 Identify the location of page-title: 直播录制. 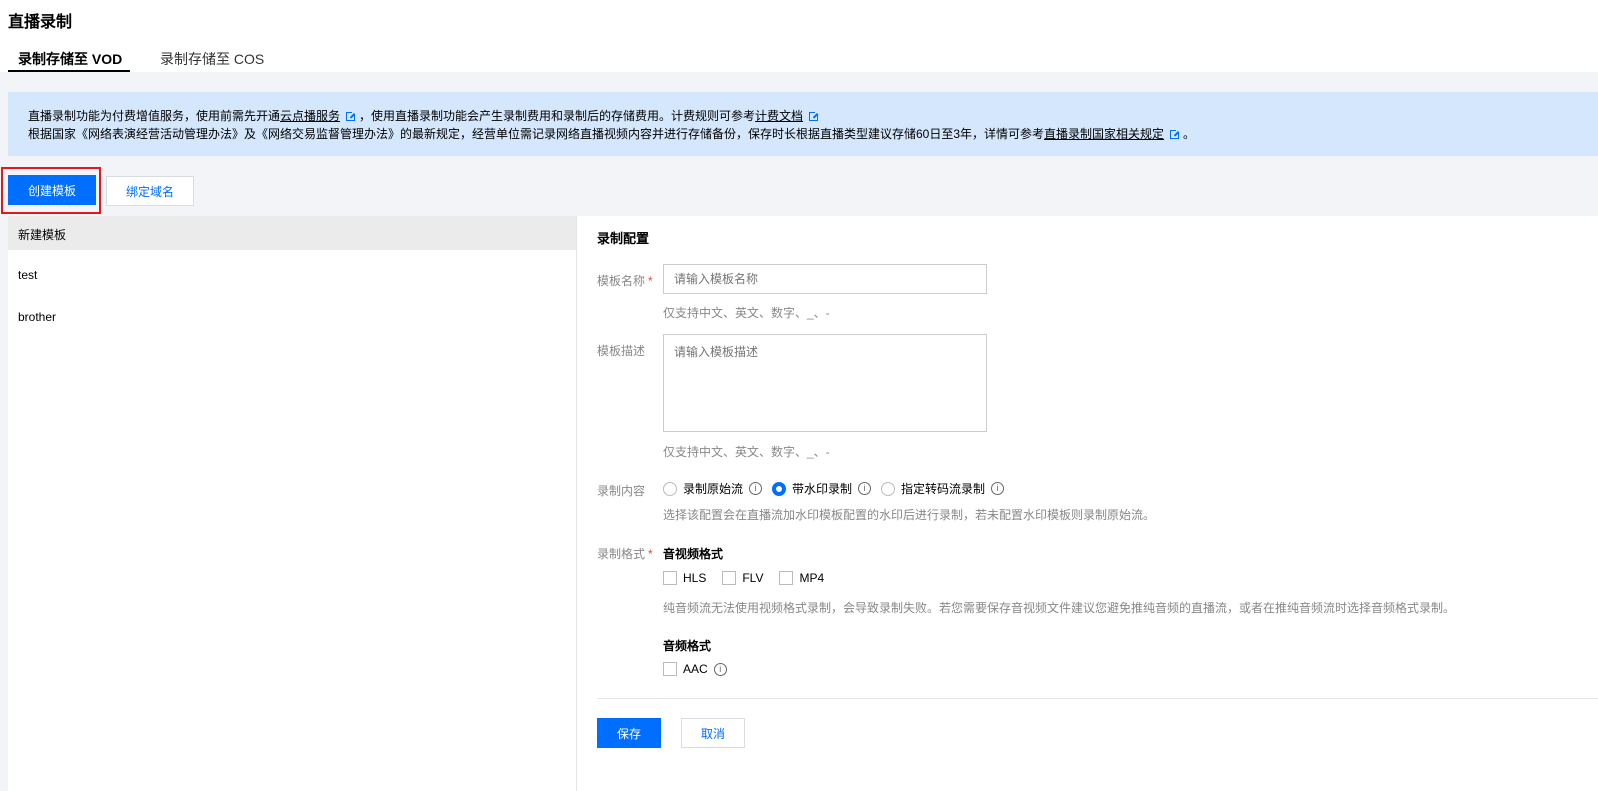
(40, 22).